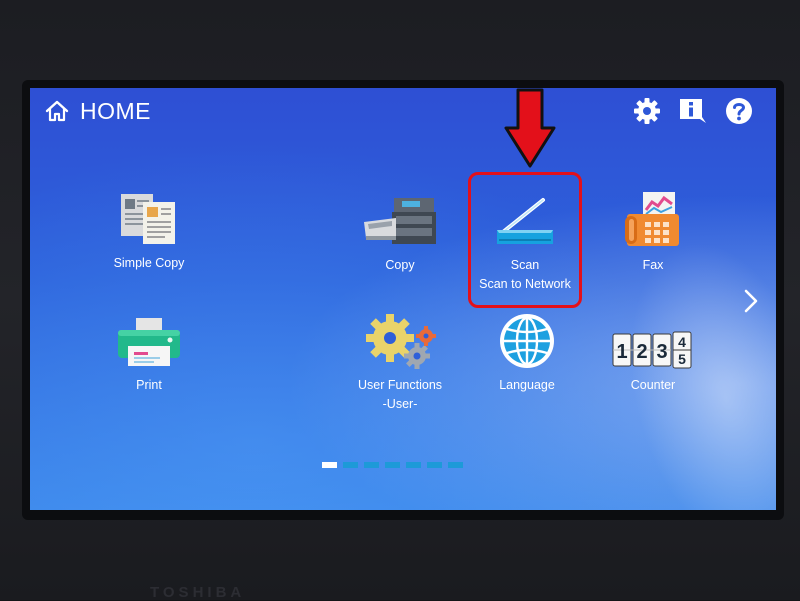 The width and height of the screenshot is (800, 601). Describe the element at coordinates (115, 110) in the screenshot. I see `page-title: HOME` at that location.